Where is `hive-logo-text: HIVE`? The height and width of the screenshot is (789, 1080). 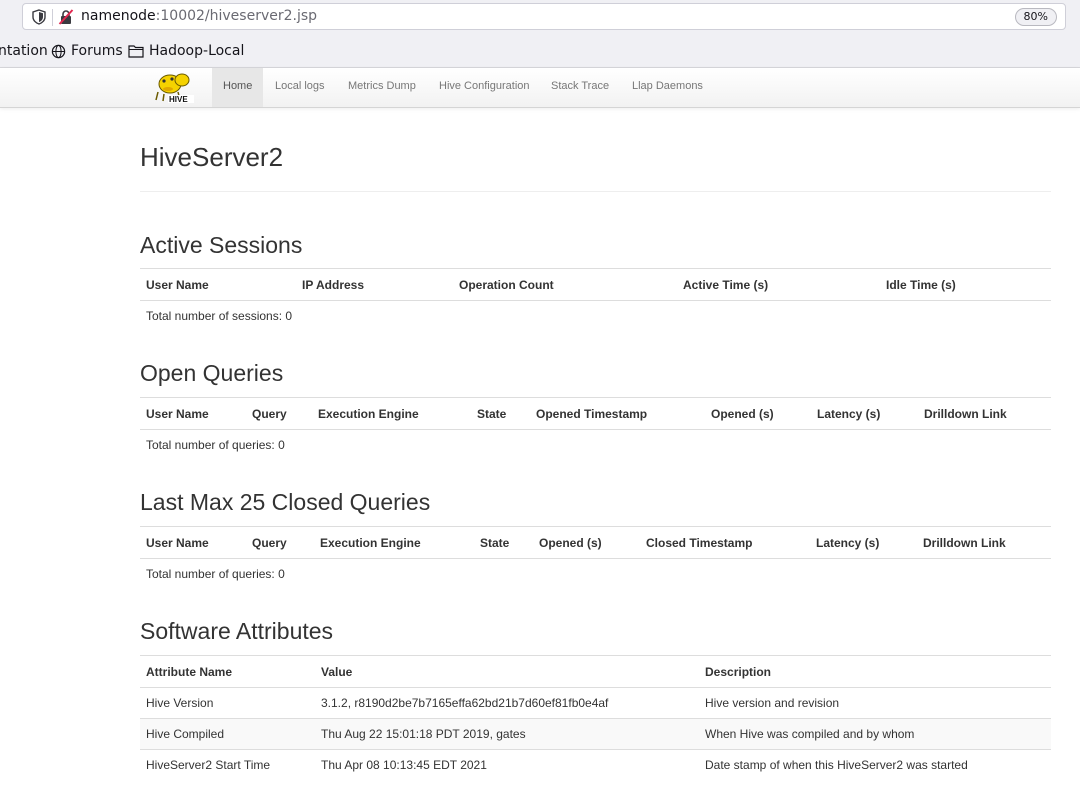
hive-logo-text: HIVE is located at coordinates (178, 99).